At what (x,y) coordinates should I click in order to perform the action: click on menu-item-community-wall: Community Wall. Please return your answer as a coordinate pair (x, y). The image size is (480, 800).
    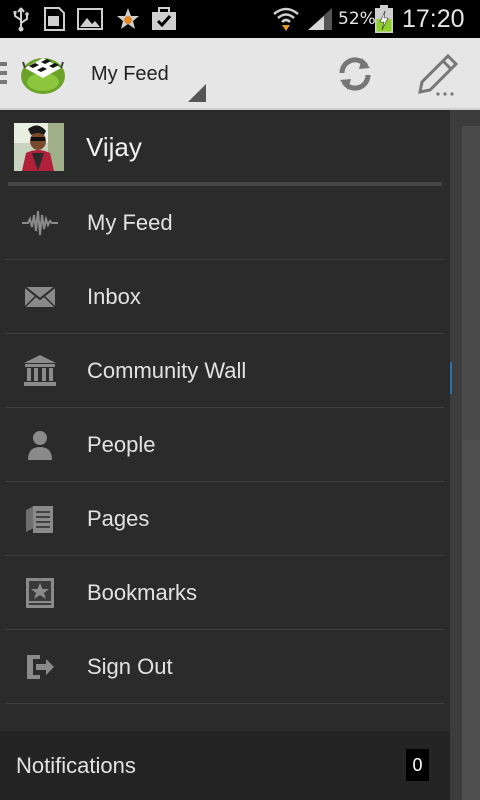
    Looking at the image, I should click on (225, 371).